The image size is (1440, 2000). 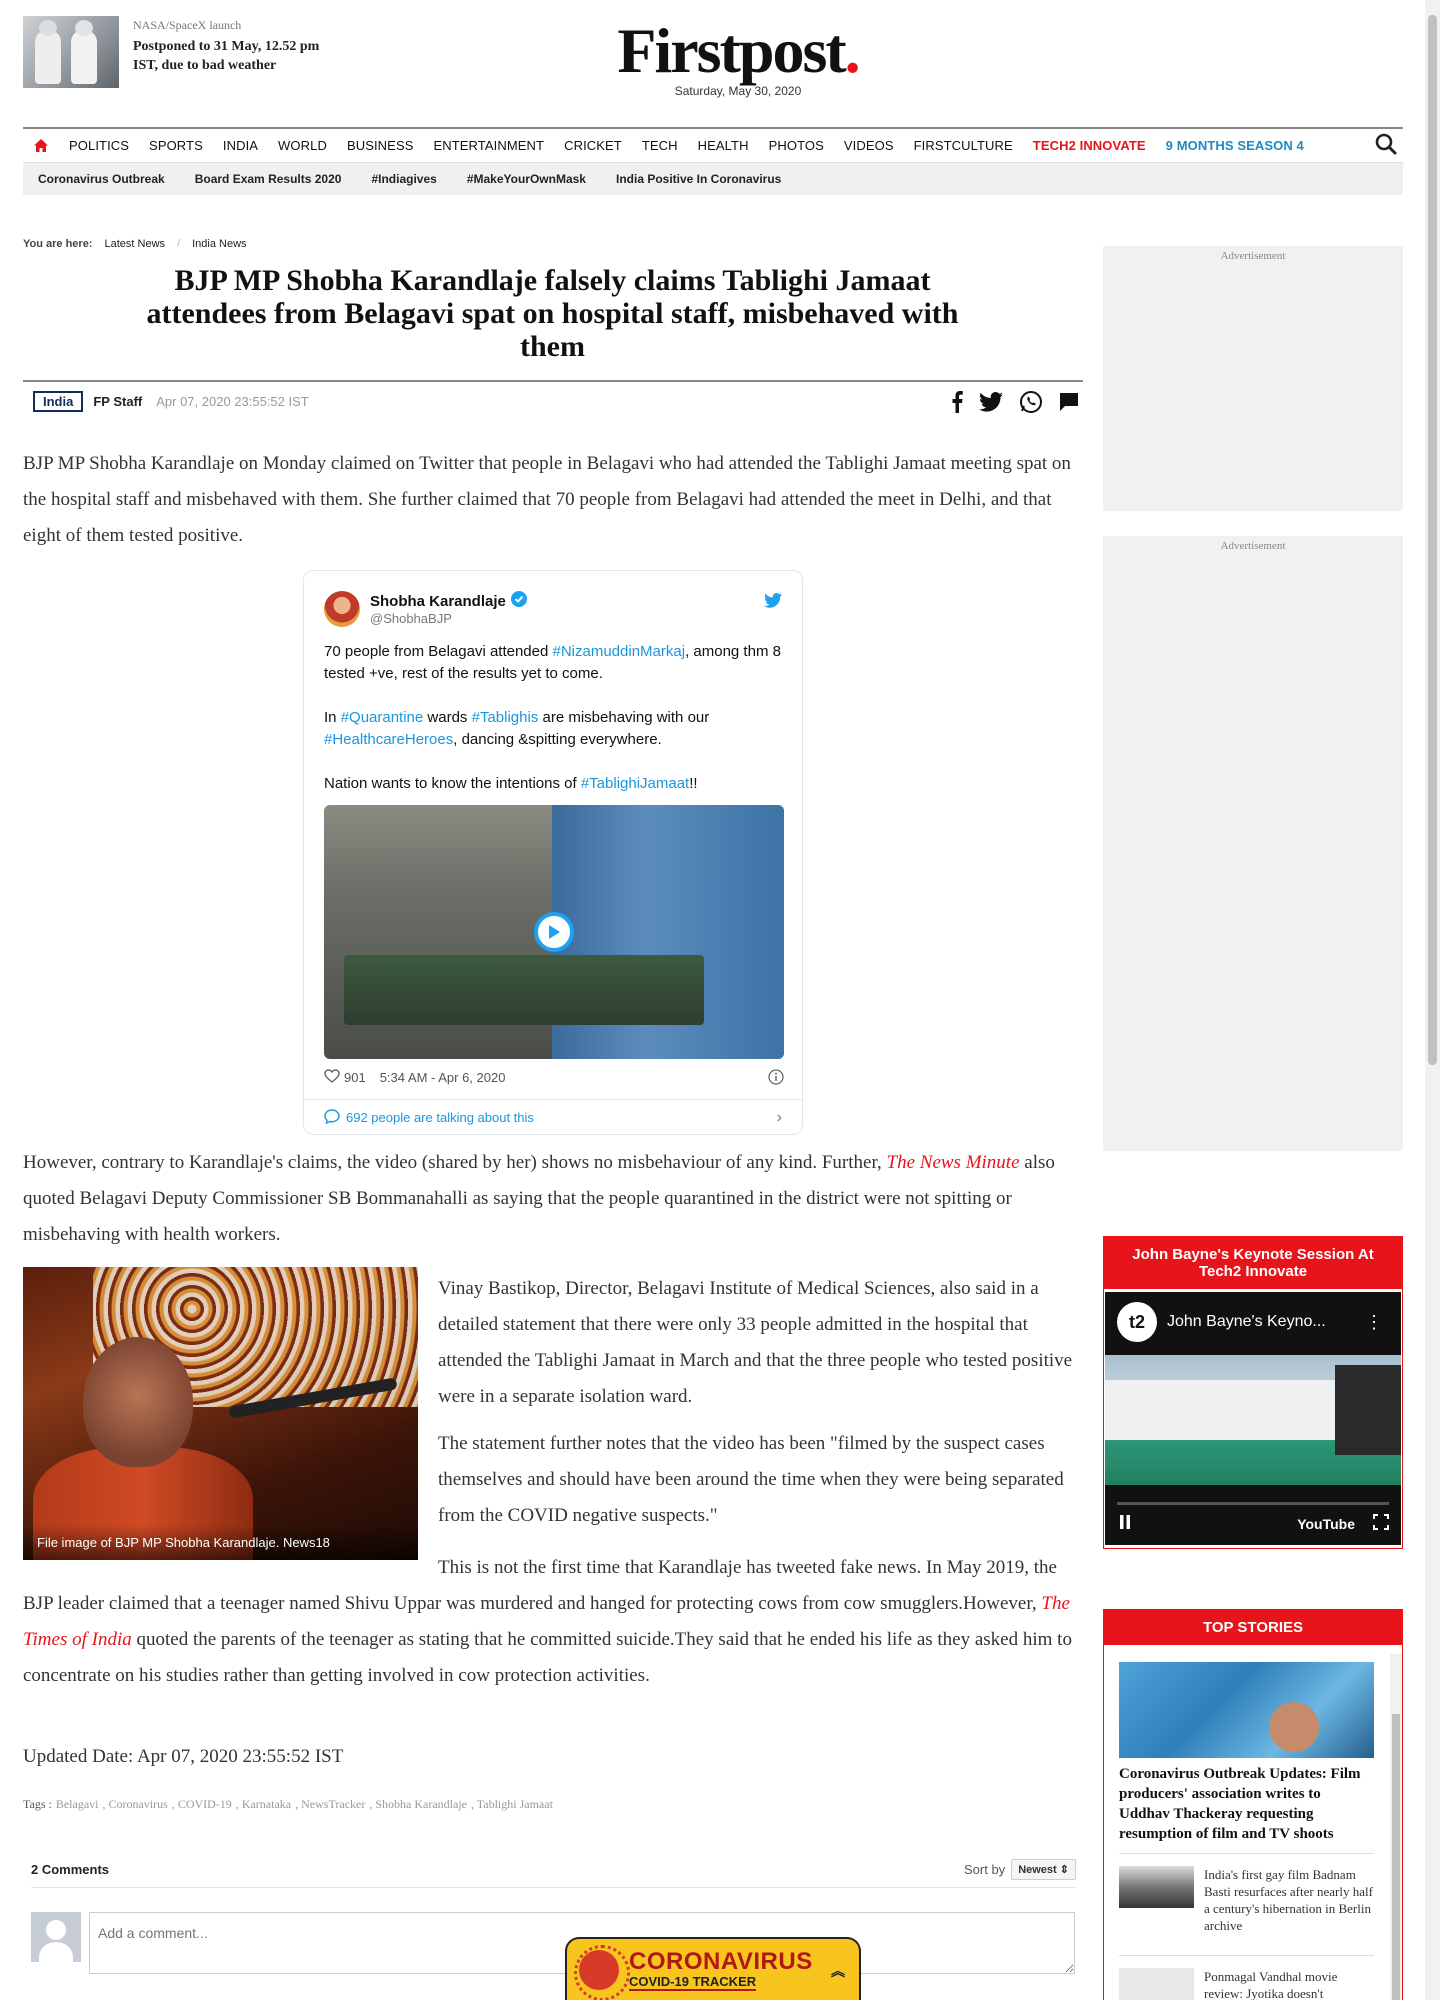 I want to click on tweet-conversation-link: 692 people are talking about this ›, so click(x=553, y=1117).